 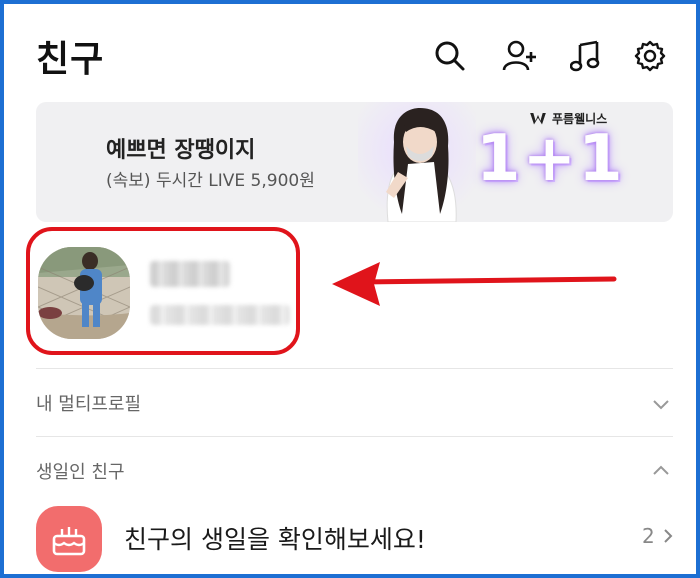 I want to click on banner-title: 예쁘면 장땡이지, so click(x=181, y=150).